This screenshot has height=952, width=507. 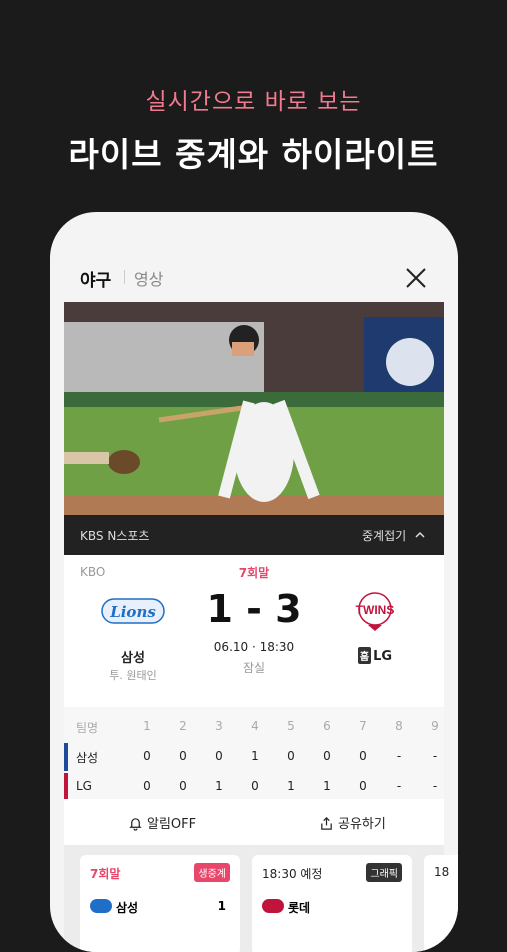 I want to click on lions-logo-icon, so click(x=101, y=906).